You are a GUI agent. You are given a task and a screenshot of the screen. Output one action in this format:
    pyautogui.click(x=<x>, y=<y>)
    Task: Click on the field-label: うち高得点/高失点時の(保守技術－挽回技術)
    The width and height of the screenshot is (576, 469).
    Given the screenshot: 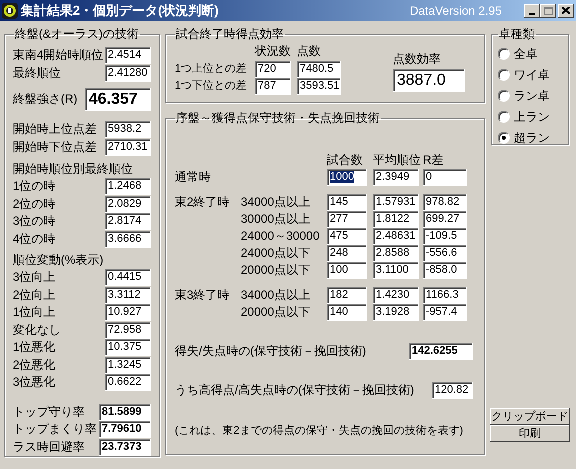 What is the action you would take?
    pyautogui.click(x=294, y=390)
    